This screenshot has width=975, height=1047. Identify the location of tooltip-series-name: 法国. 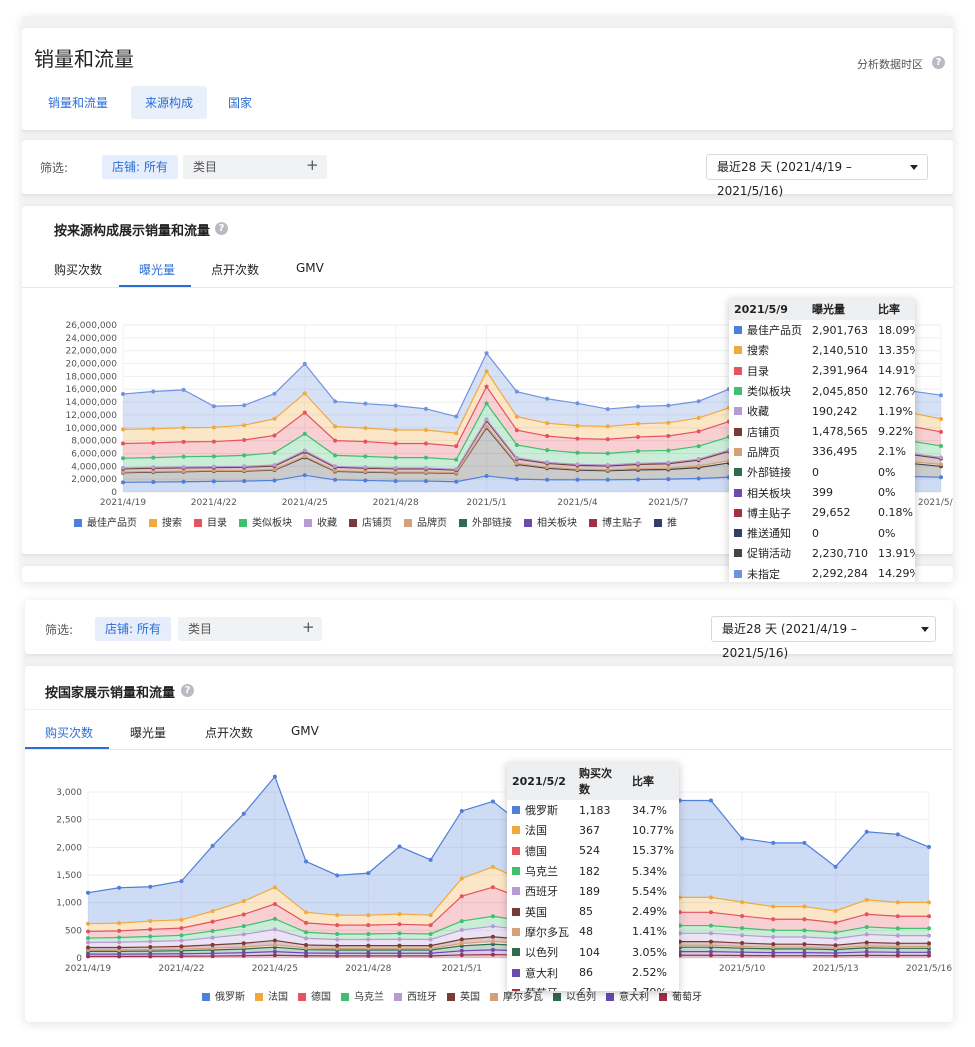
(536, 831).